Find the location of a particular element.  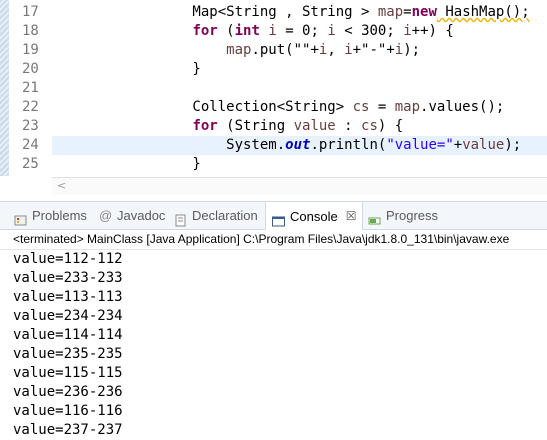

tab-label: Declaration is located at coordinates (225, 215).